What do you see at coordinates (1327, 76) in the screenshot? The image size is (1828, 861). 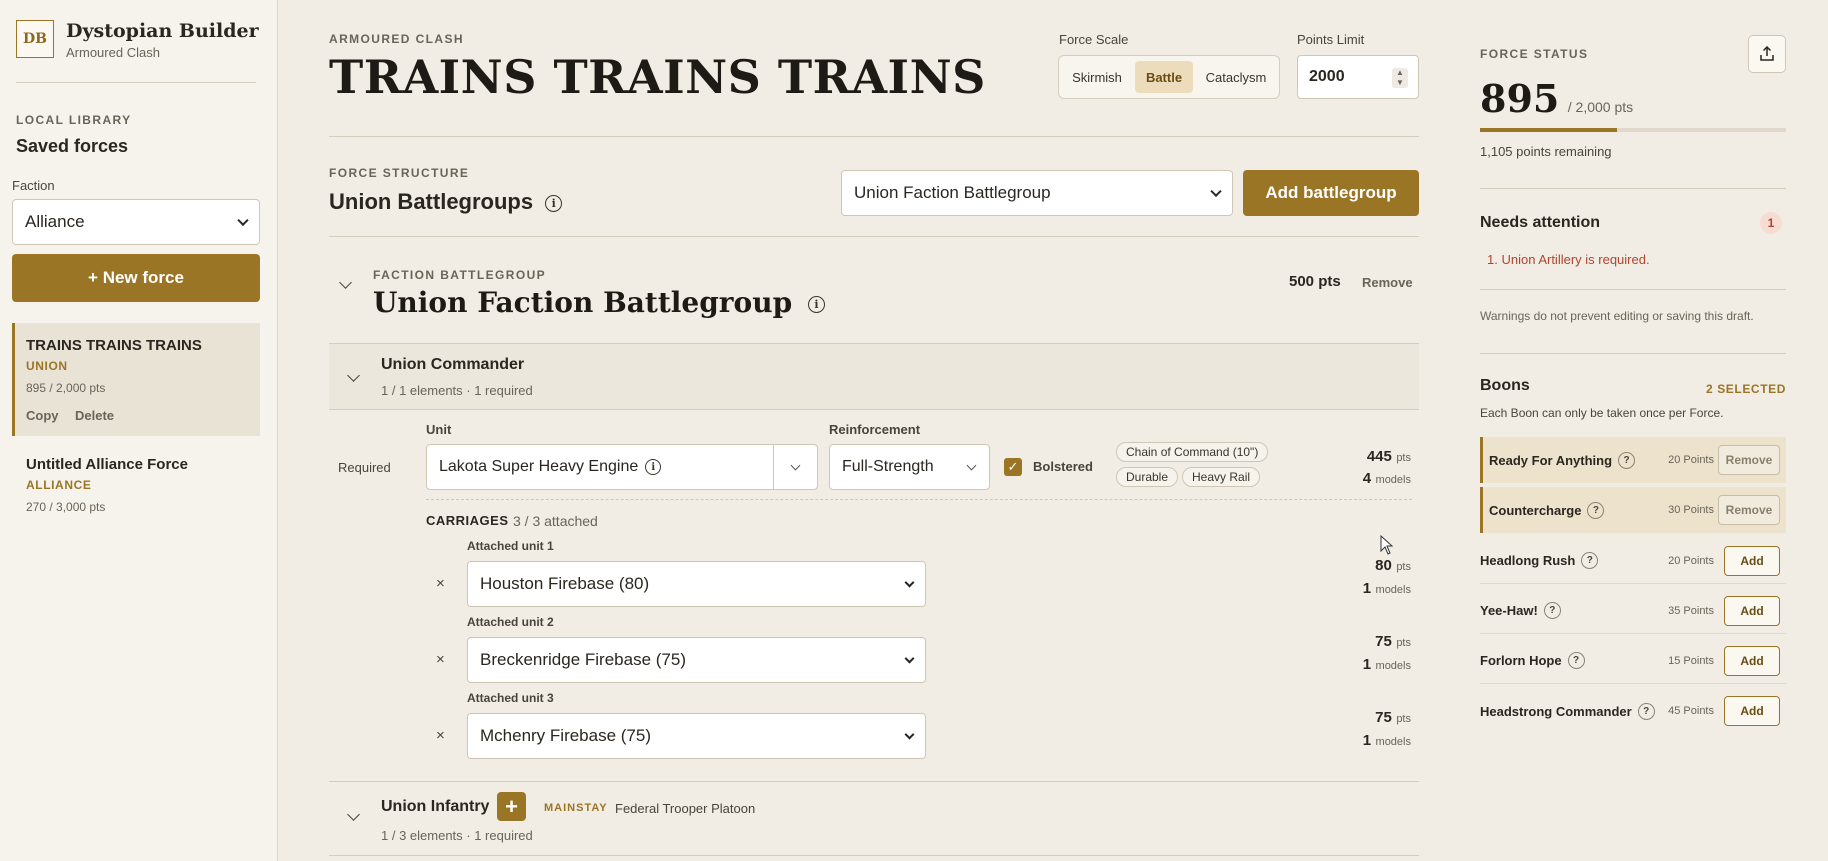 I see `points-limit-value: 2000` at bounding box center [1327, 76].